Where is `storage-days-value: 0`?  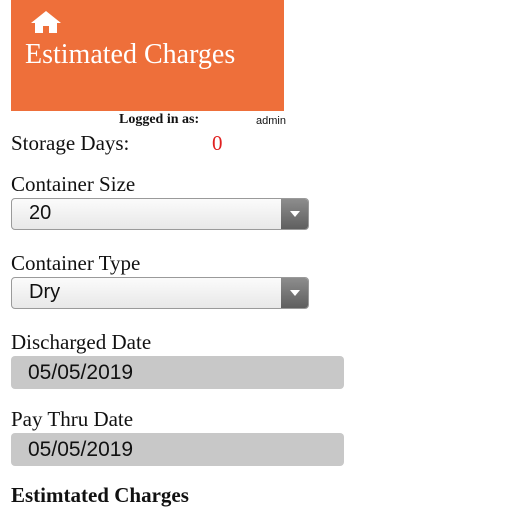 storage-days-value: 0 is located at coordinates (217, 143).